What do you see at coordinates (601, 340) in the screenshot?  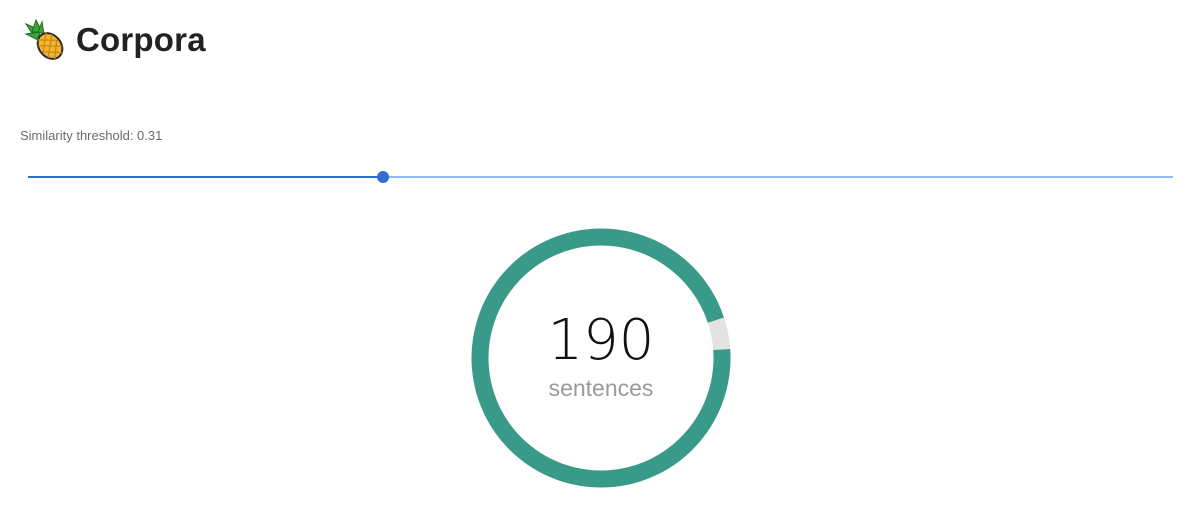 I see `sentence-count-value: 190` at bounding box center [601, 340].